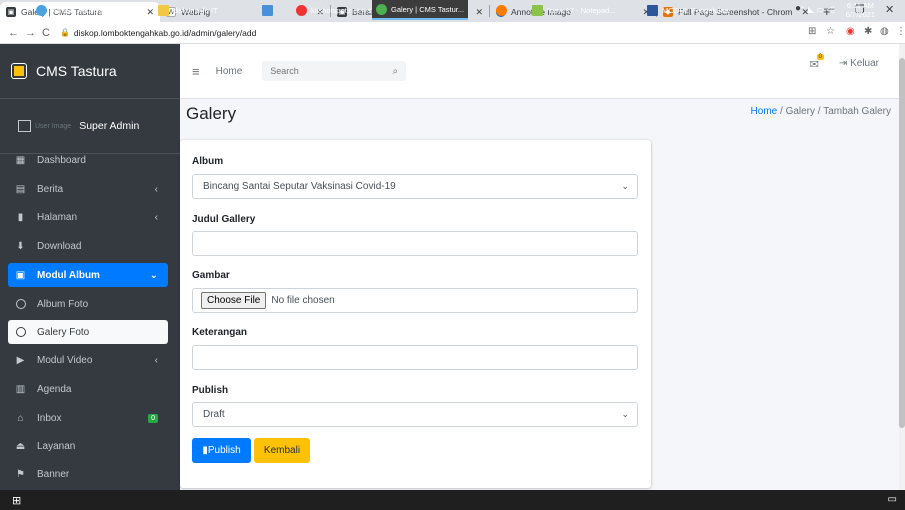 This screenshot has width=905, height=510. What do you see at coordinates (153, 418) in the screenshot?
I see `inbox-count-badge: 0` at bounding box center [153, 418].